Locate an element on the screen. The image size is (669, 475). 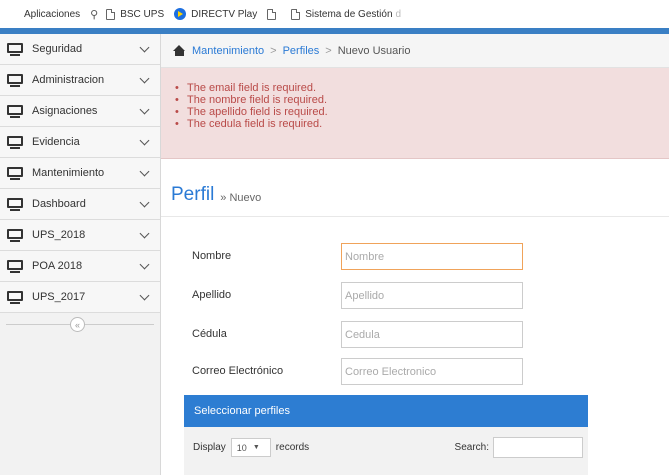
chevron-down-icon: ▼ is located at coordinates (256, 447).